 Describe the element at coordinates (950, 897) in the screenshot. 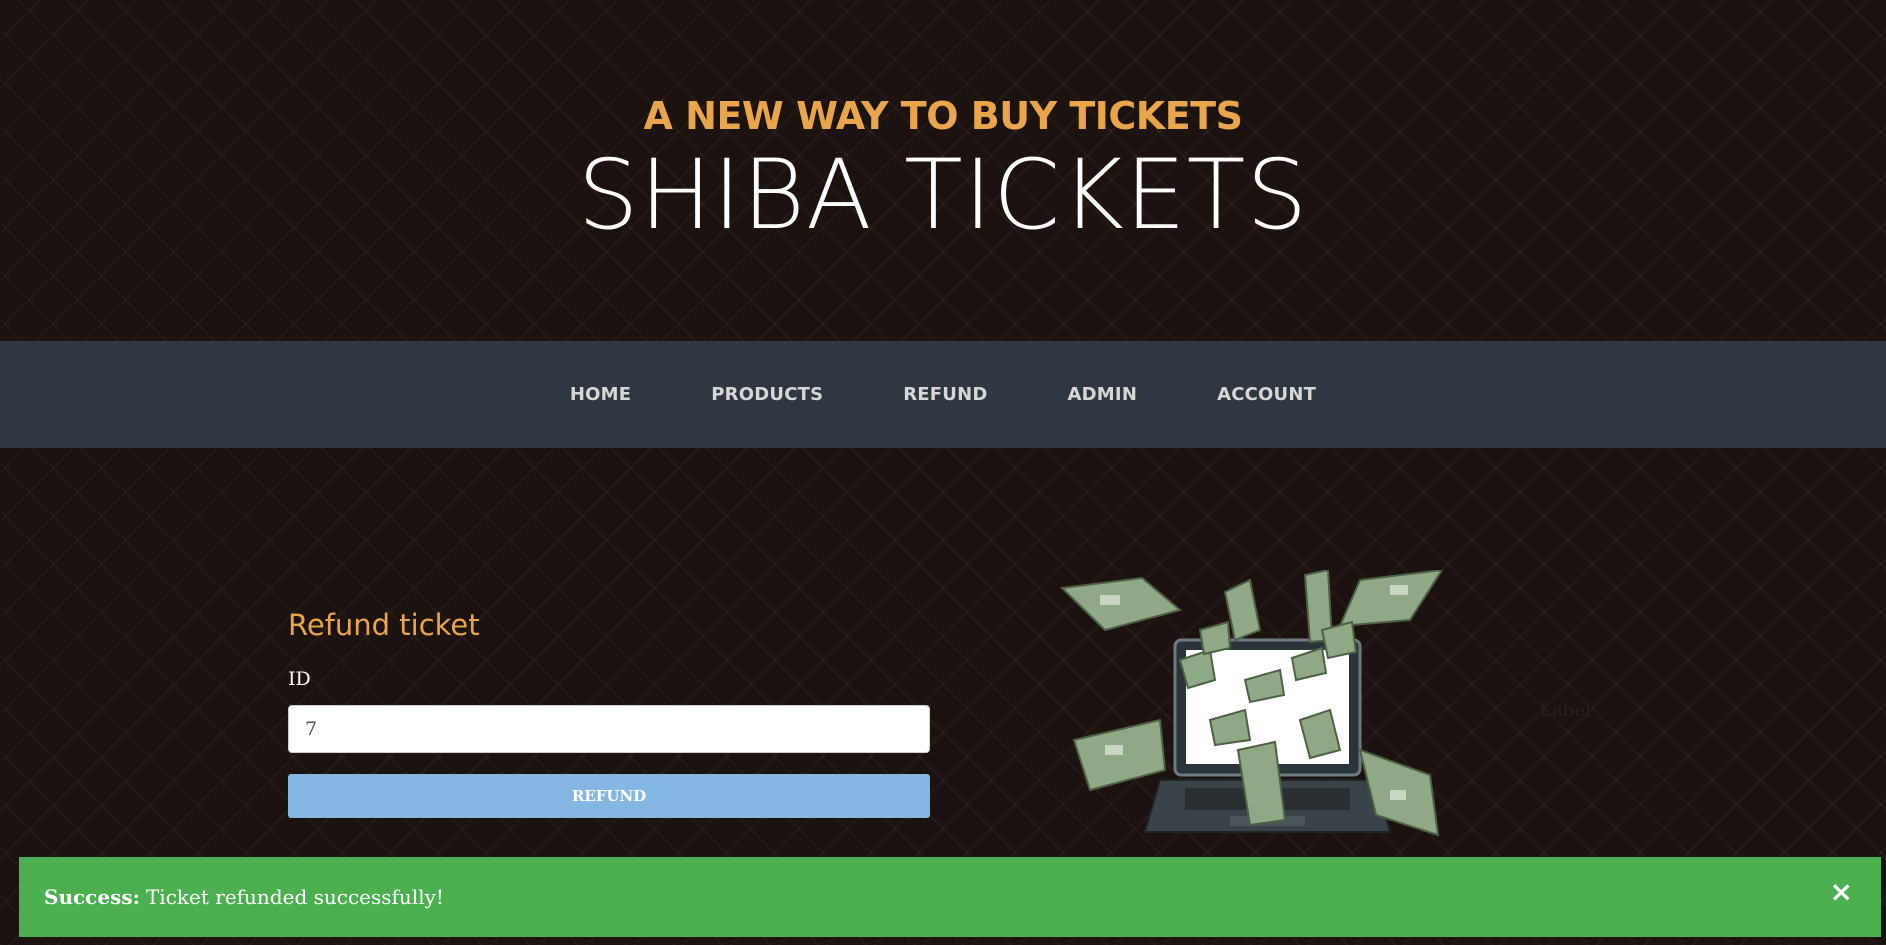

I see `success-alert: Success: Ticket refunded successfully! ×` at that location.